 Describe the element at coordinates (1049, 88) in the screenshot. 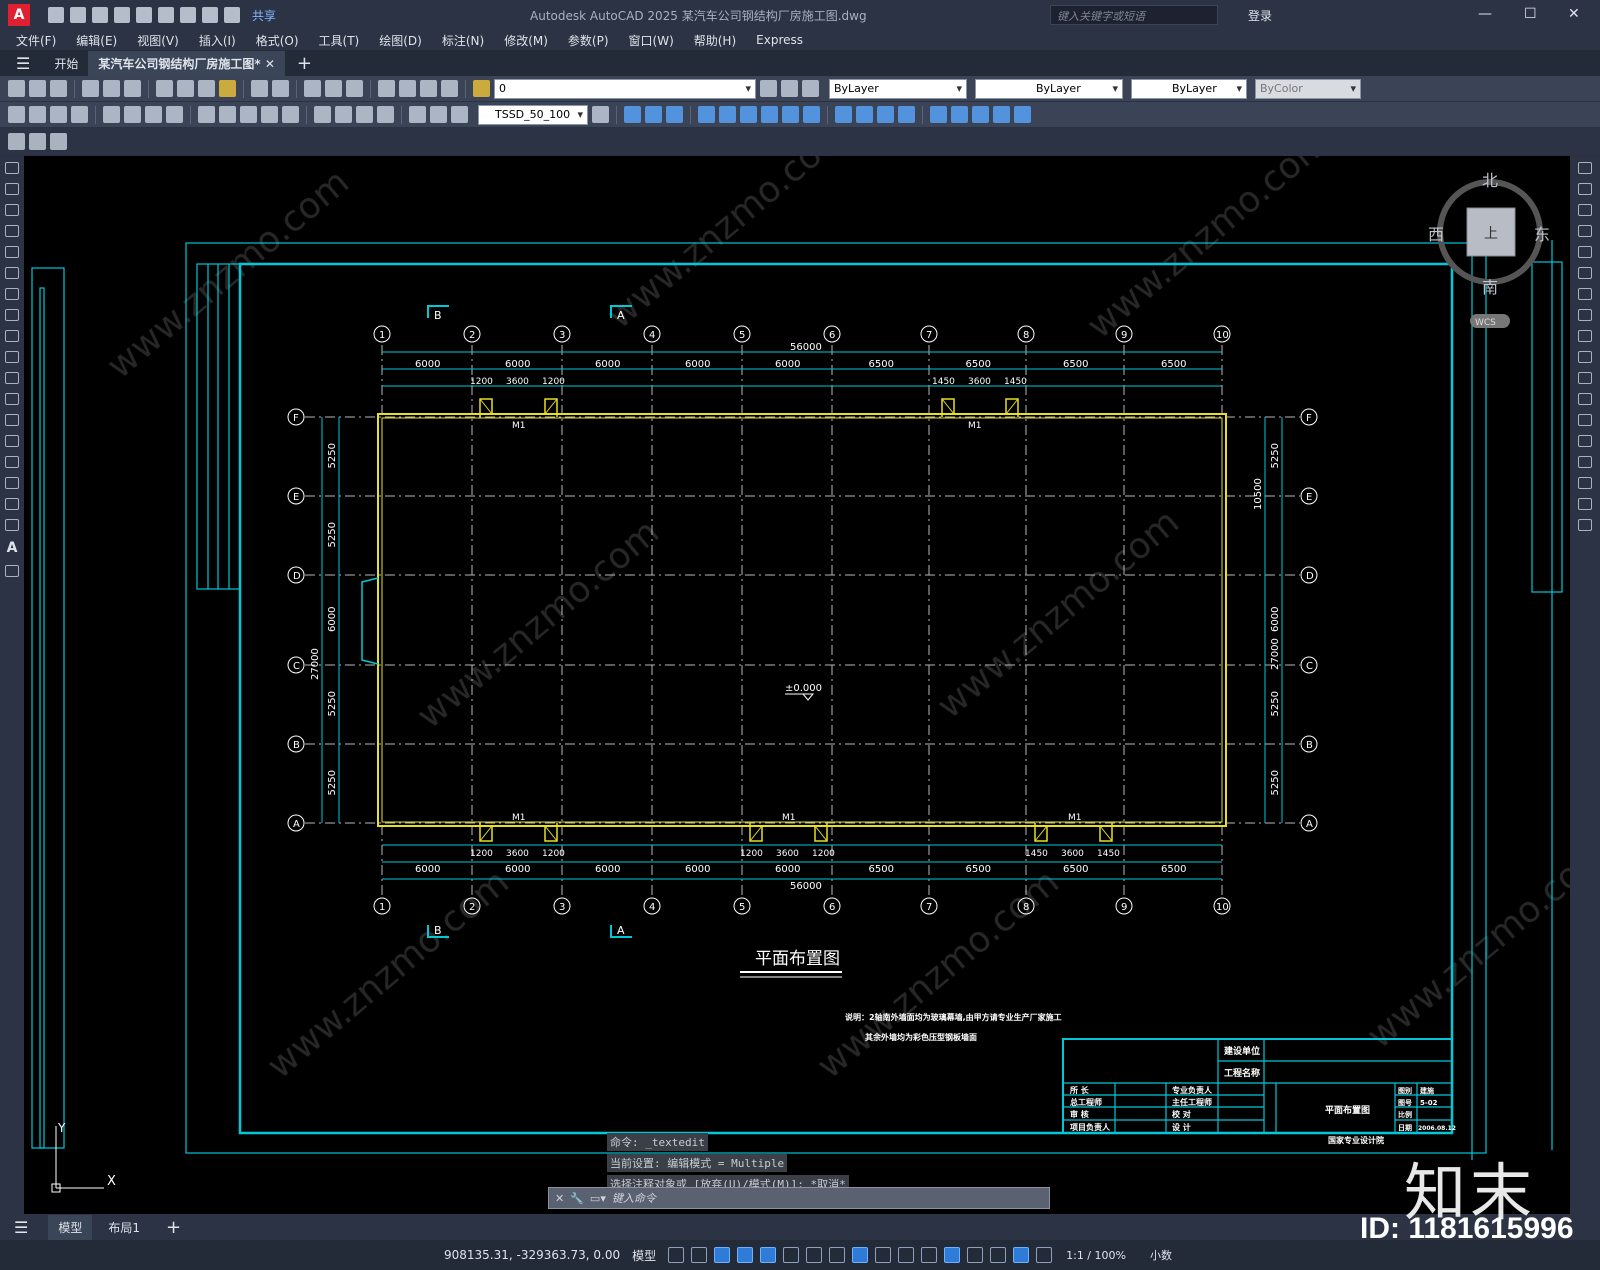

I see `linetype-select: ByLayer ▾` at that location.